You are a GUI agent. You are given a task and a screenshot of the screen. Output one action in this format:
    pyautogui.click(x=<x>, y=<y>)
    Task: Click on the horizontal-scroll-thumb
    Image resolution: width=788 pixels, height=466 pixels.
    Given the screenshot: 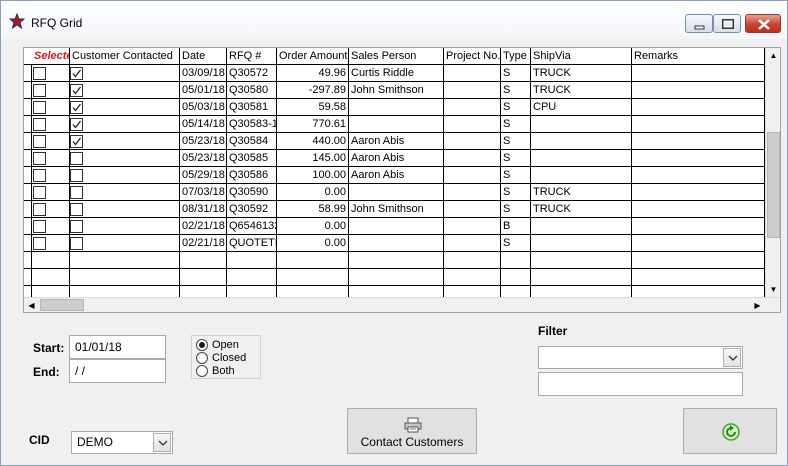 What is the action you would take?
    pyautogui.click(x=62, y=305)
    